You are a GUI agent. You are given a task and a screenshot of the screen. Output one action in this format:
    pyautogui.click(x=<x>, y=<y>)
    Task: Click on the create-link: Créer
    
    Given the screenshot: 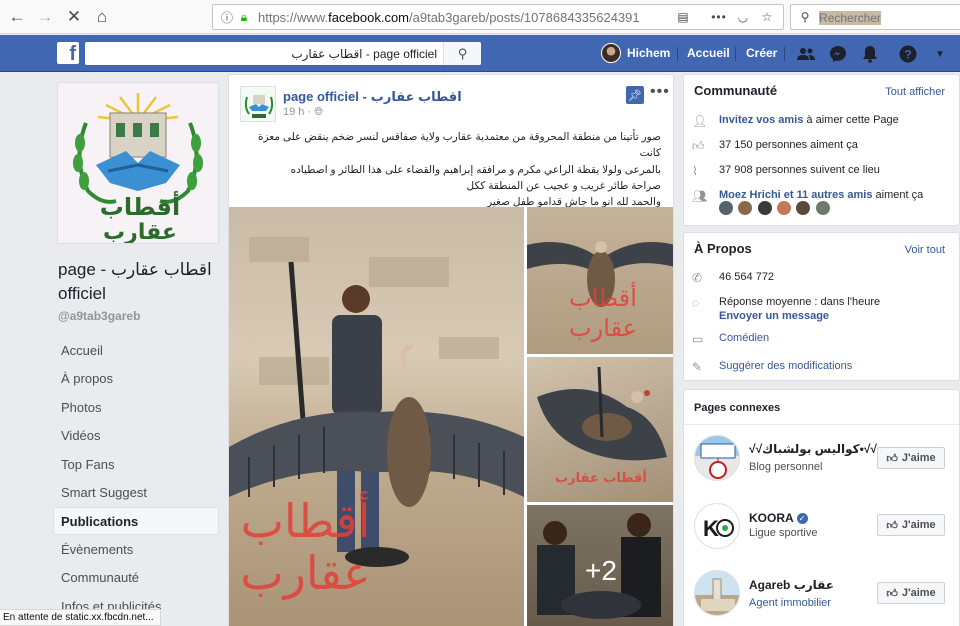 What is the action you would take?
    pyautogui.click(x=761, y=53)
    